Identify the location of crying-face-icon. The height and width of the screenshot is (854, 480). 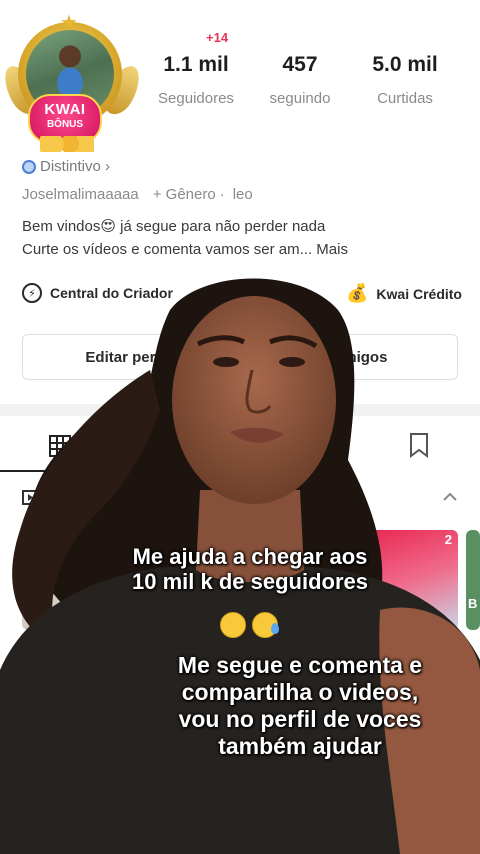
(265, 625).